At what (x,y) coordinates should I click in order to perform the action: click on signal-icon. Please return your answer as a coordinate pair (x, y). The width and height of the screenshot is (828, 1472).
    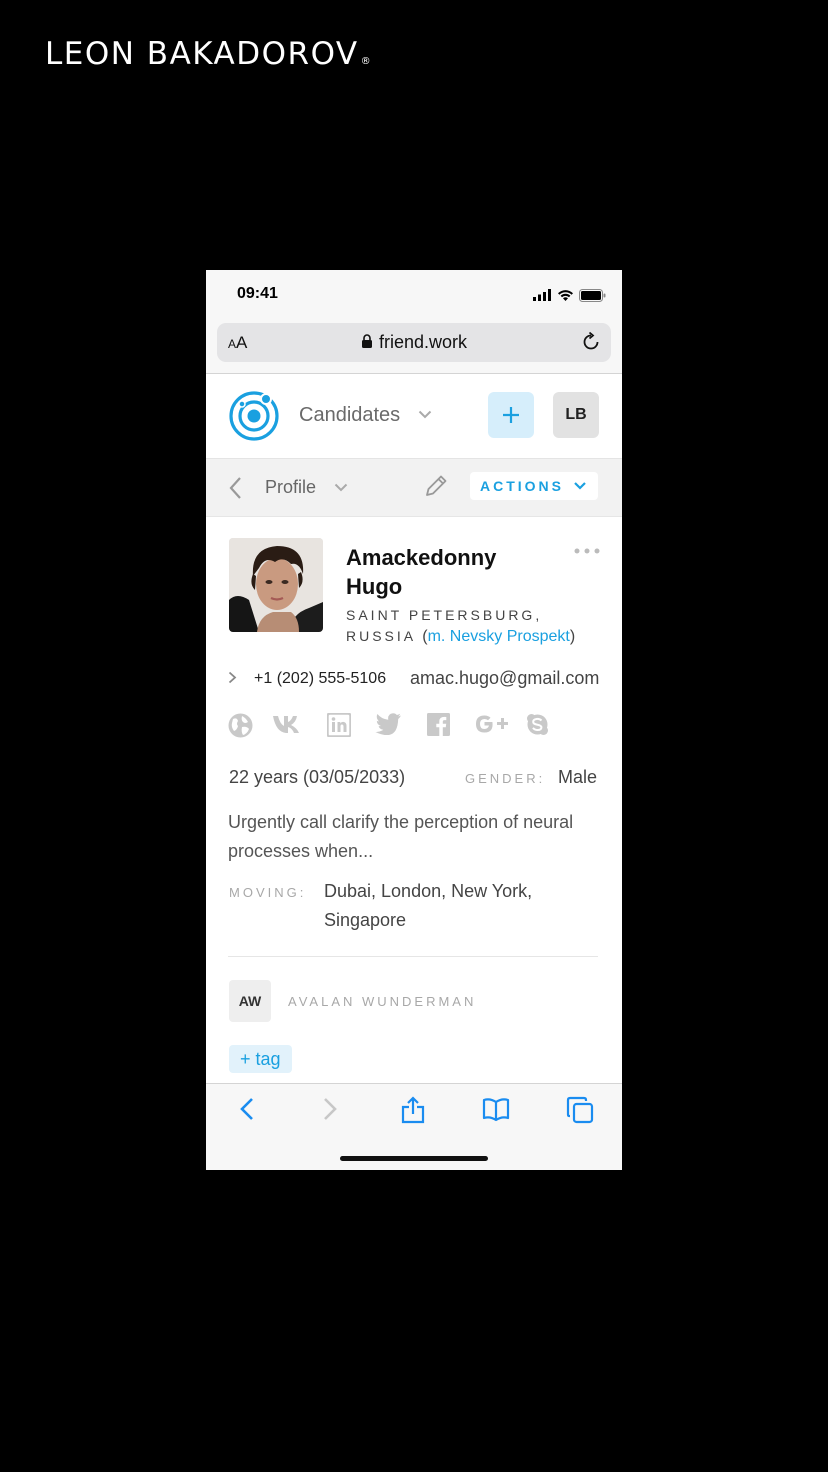
    Looking at the image, I should click on (542, 295).